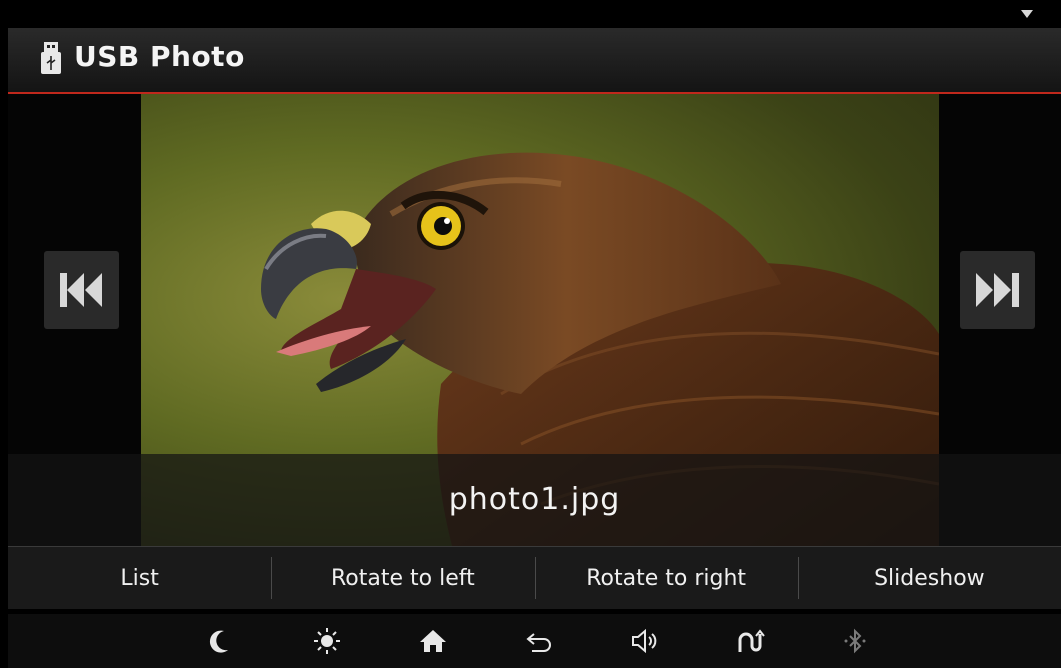 This screenshot has height=668, width=1061. What do you see at coordinates (1027, 14) in the screenshot?
I see `signal-icon` at bounding box center [1027, 14].